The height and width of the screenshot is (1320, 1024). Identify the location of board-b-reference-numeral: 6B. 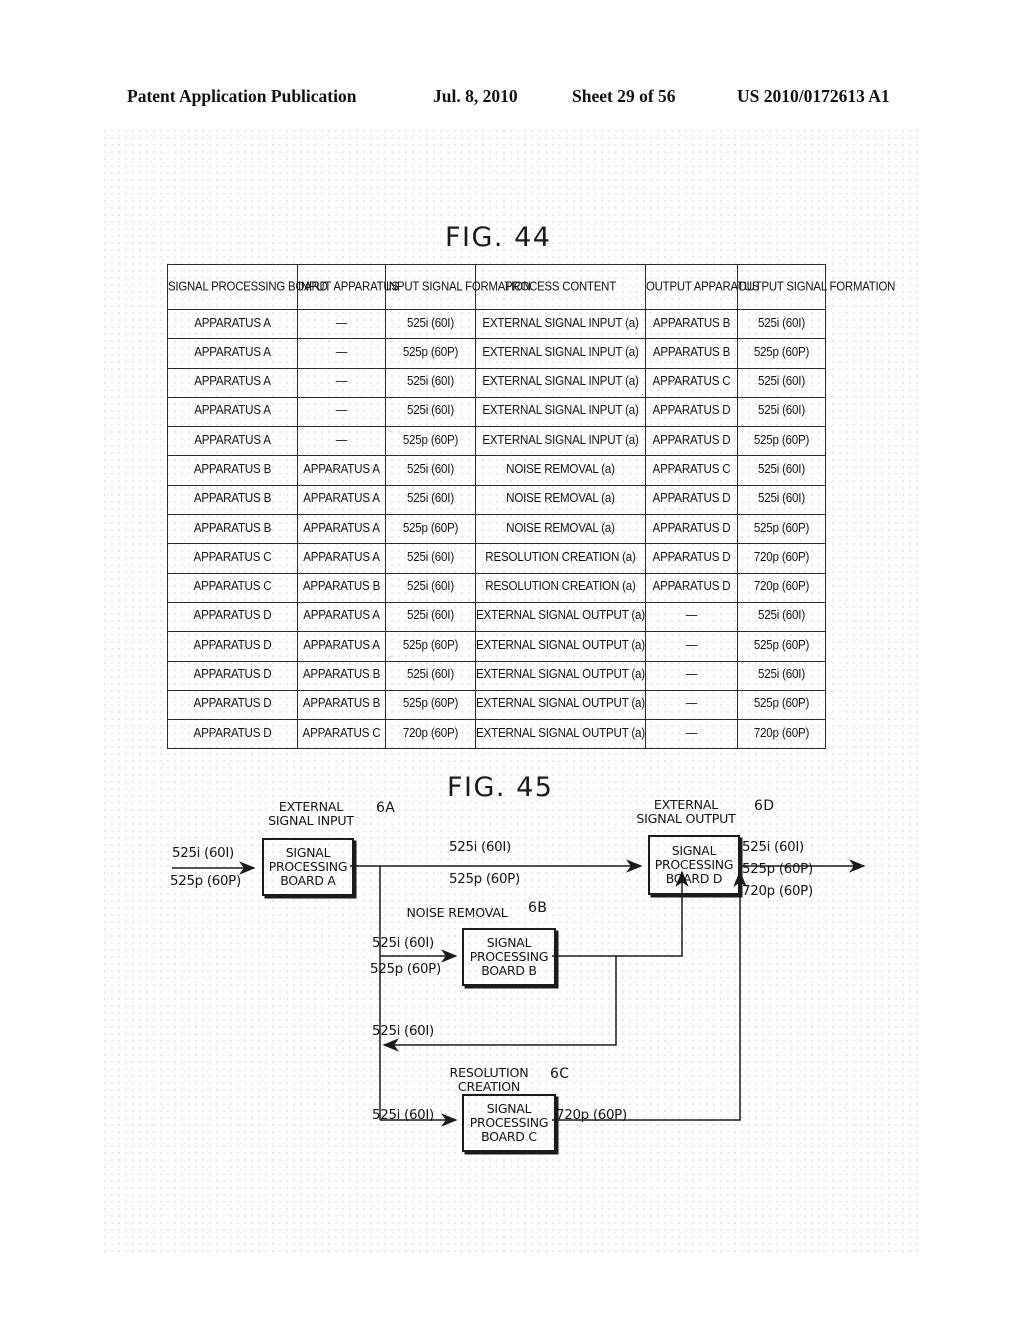
(538, 908).